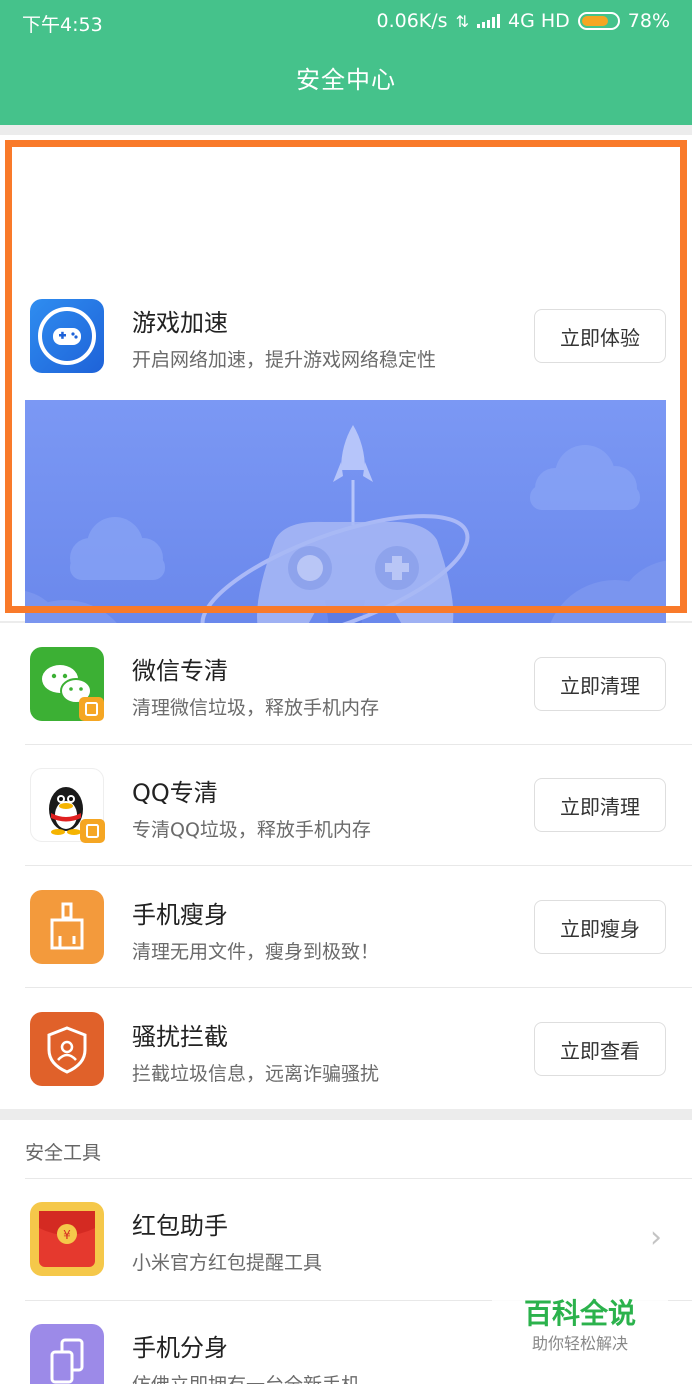 The image size is (692, 1384). What do you see at coordinates (600, 684) in the screenshot?
I see `wechat-clean-button: 立即清理` at bounding box center [600, 684].